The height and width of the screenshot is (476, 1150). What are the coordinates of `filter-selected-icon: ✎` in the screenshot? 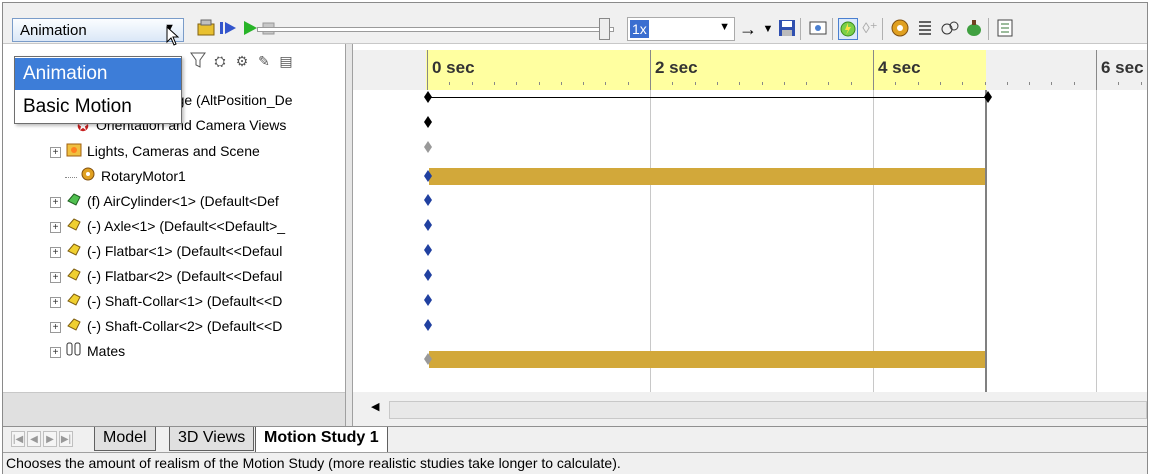 It's located at (264, 61).